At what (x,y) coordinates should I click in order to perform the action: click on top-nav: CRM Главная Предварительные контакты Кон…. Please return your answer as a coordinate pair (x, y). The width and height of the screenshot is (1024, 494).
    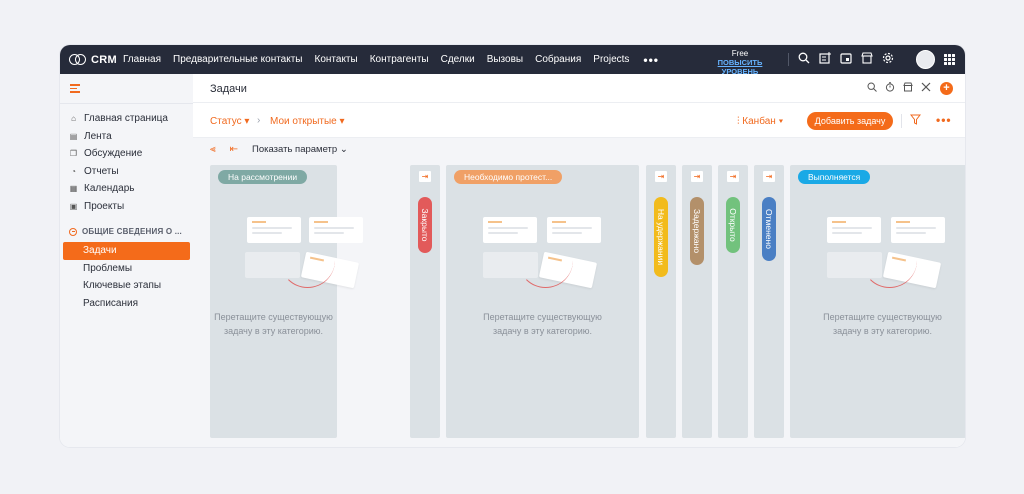
    Looking at the image, I should click on (512, 60).